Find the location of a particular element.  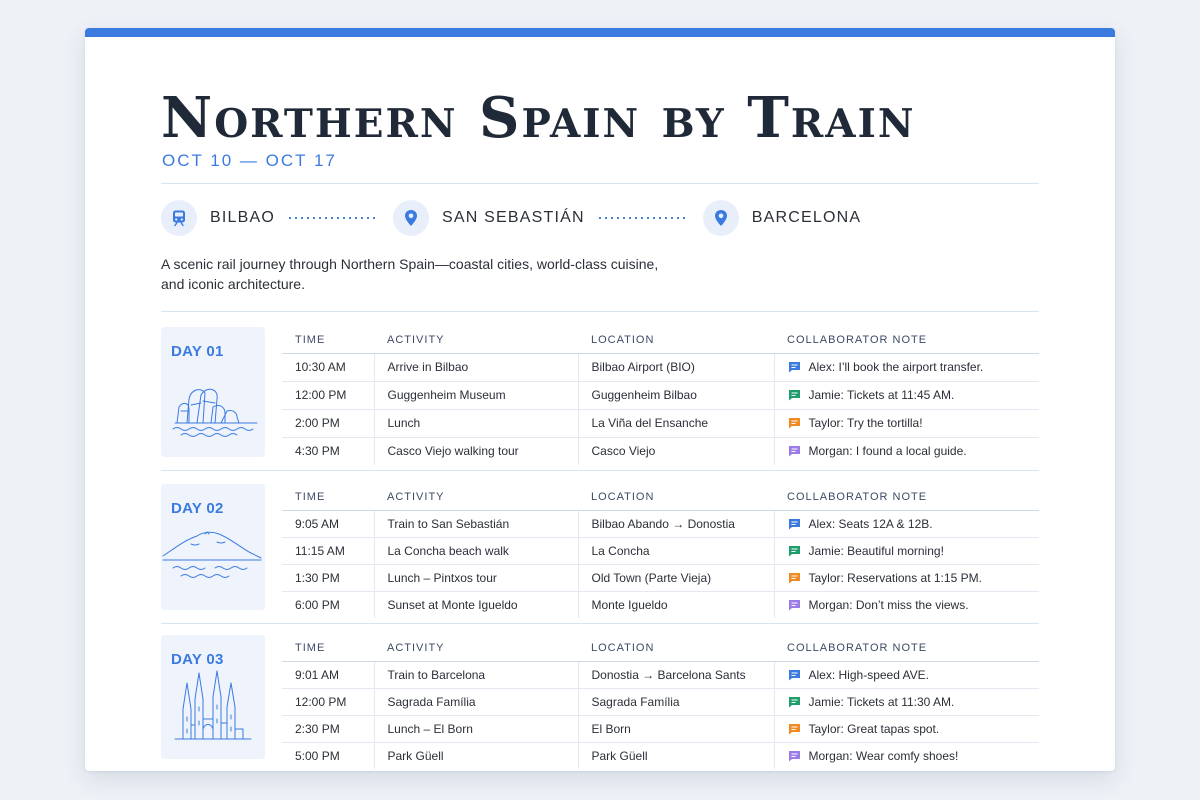

cell-time: 10:30 AM is located at coordinates (328, 367).